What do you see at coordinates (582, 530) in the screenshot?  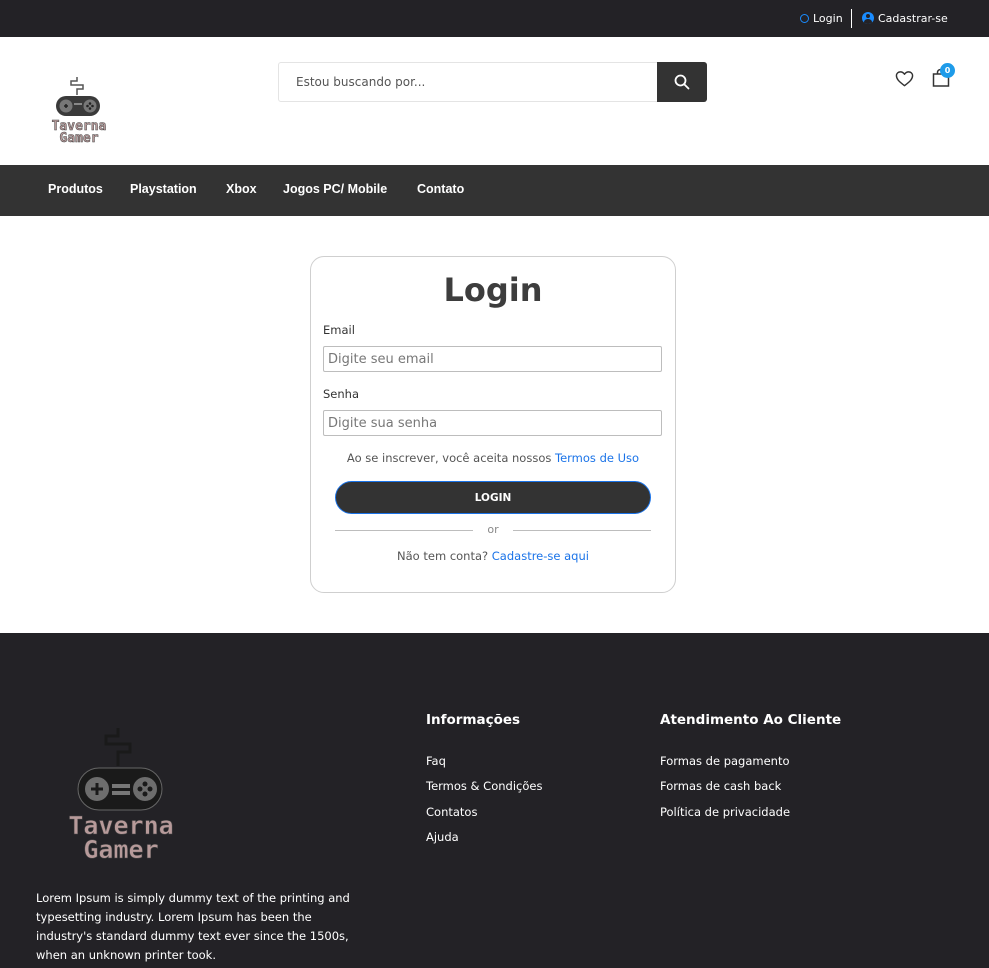 I see `divider-right` at bounding box center [582, 530].